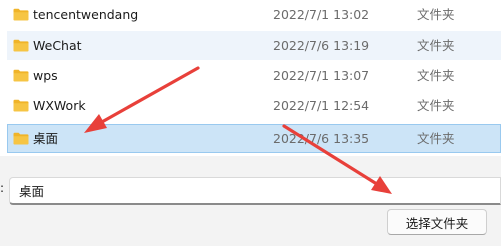 Image resolution: width=501 pixels, height=246 pixels. I want to click on select-folder-button: 选择文件夹, so click(437, 222).